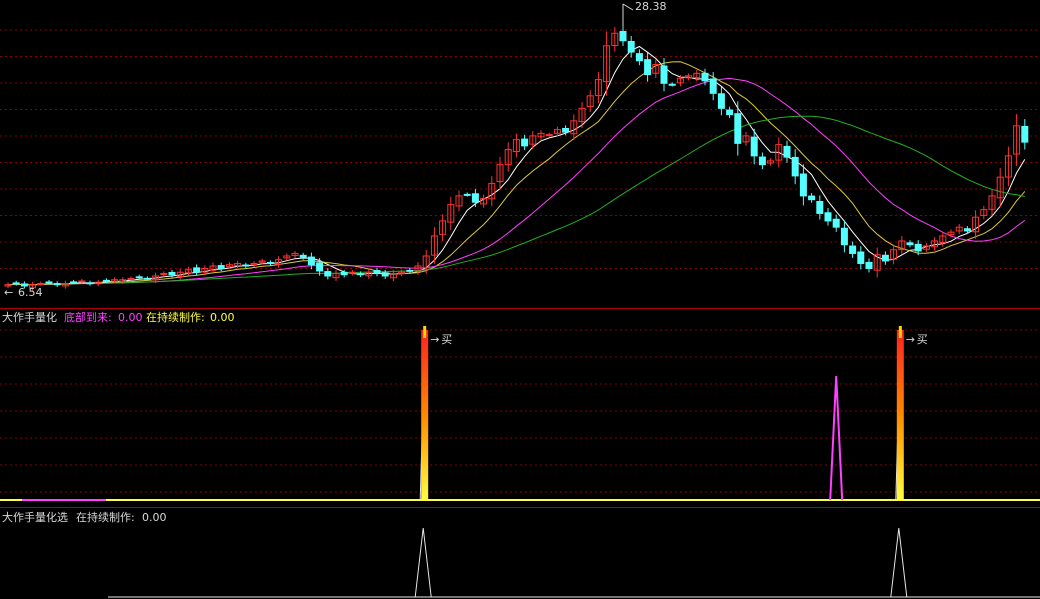  What do you see at coordinates (644, 13) in the screenshot?
I see `high-marker: 28.38` at bounding box center [644, 13].